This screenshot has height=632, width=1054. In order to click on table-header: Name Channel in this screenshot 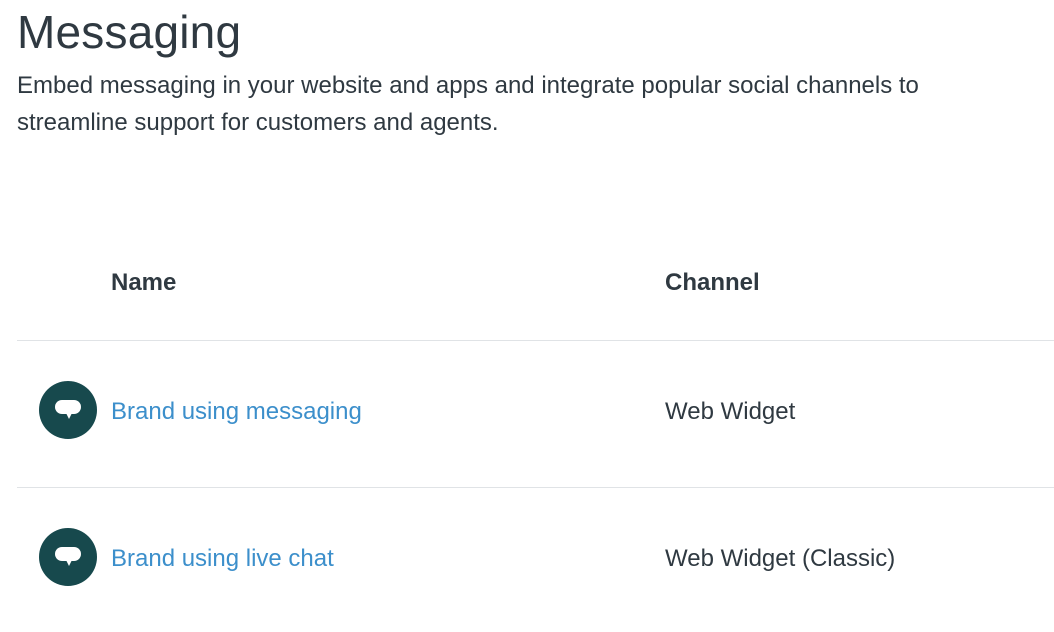, I will do `click(535, 293)`.